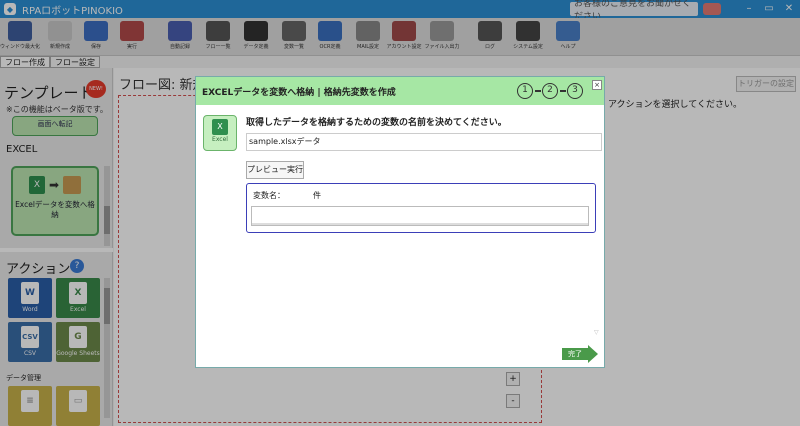 The image size is (800, 426). I want to click on step-2-indicator: 2, so click(550, 91).